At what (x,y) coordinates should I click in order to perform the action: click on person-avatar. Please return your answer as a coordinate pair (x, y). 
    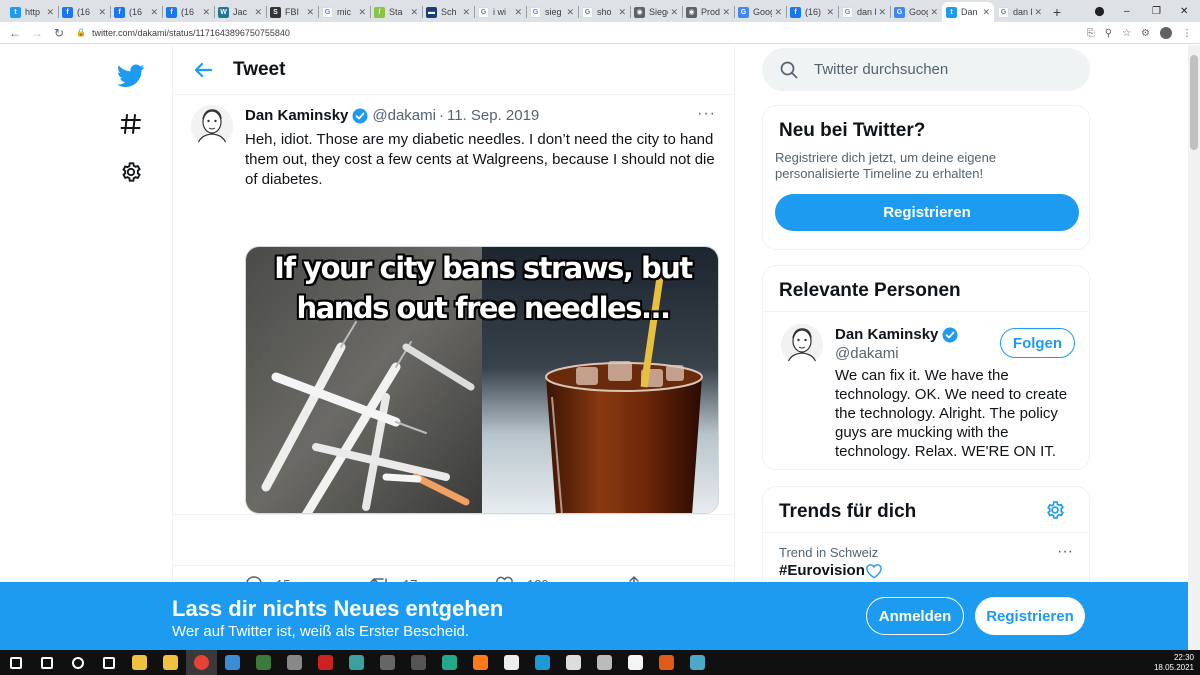
    Looking at the image, I should click on (802, 345).